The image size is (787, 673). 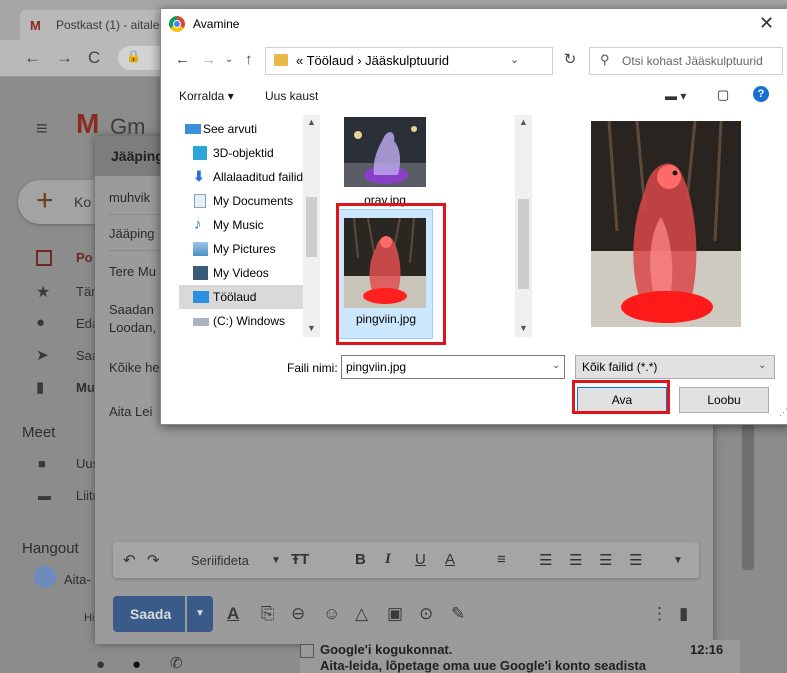 What do you see at coordinates (241, 201) in the screenshot?
I see `tree-item-documents: My Documents` at bounding box center [241, 201].